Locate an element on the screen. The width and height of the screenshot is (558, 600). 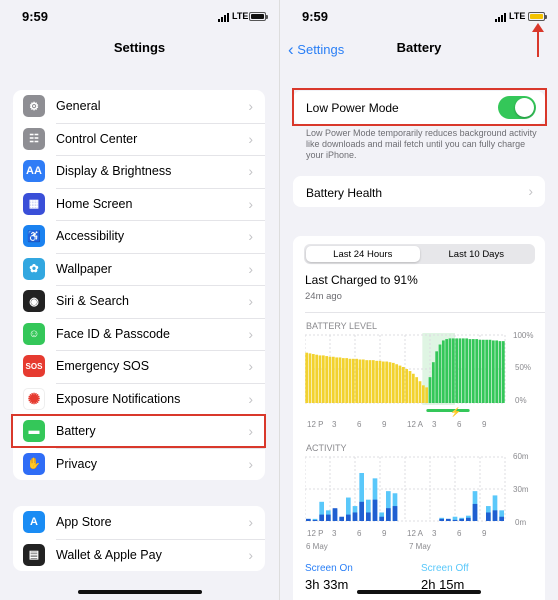
screen-on-label: Screen On is located at coordinates (329, 568).